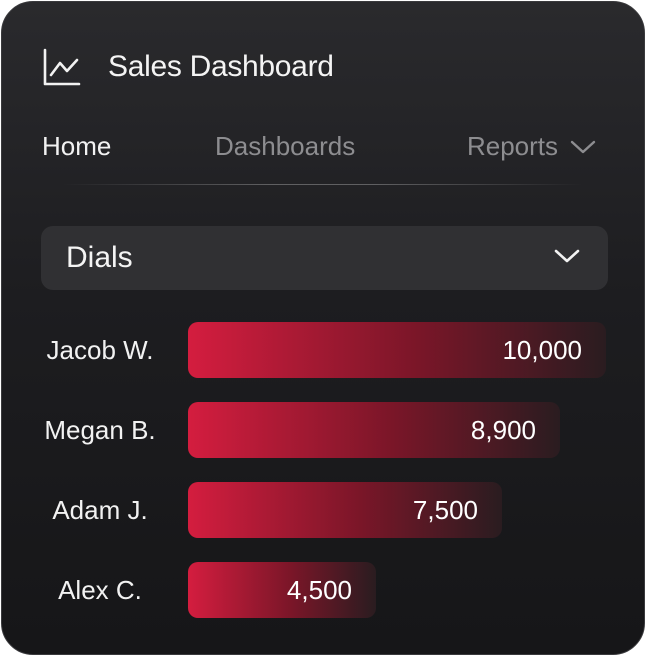 The image size is (646, 656). I want to click on value-label: 10,000, so click(542, 350).